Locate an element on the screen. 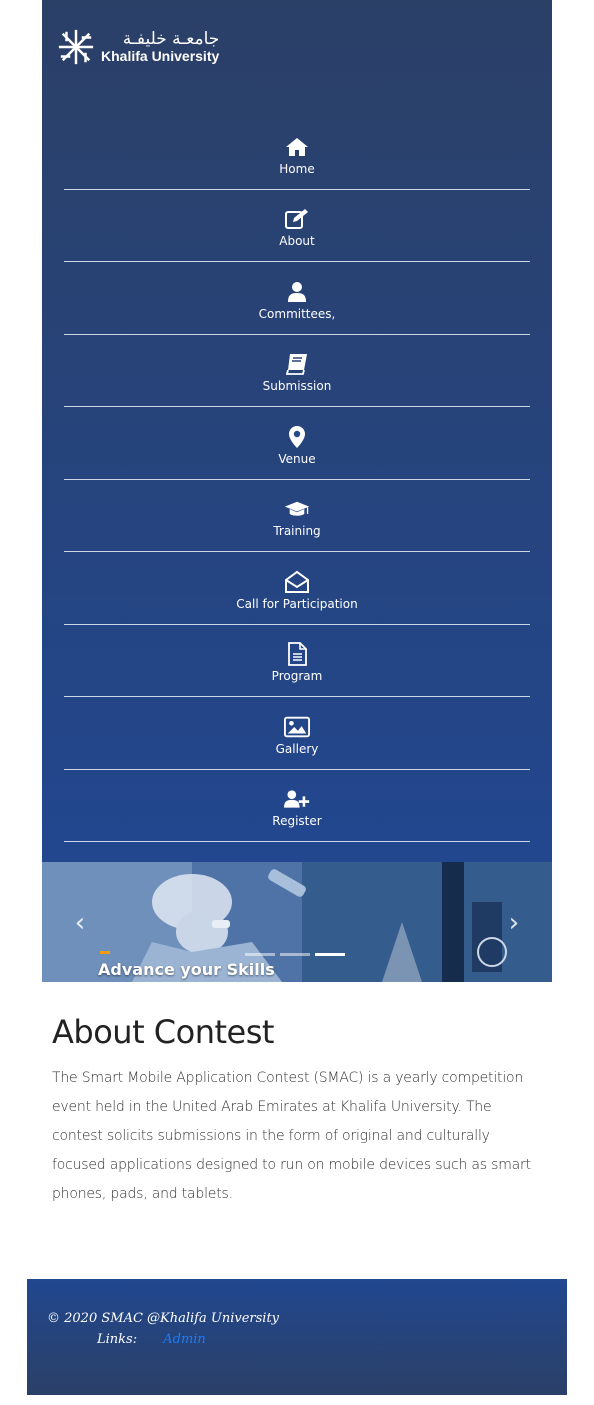  carousel-caption: Advance your Skills is located at coordinates (186, 969).